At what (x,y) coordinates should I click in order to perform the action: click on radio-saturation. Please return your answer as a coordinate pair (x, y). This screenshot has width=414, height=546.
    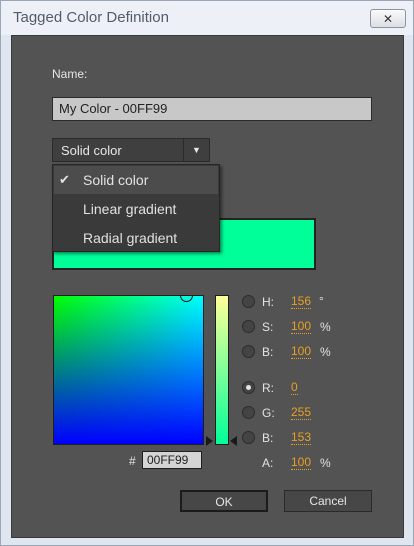
    Looking at the image, I should click on (248, 326).